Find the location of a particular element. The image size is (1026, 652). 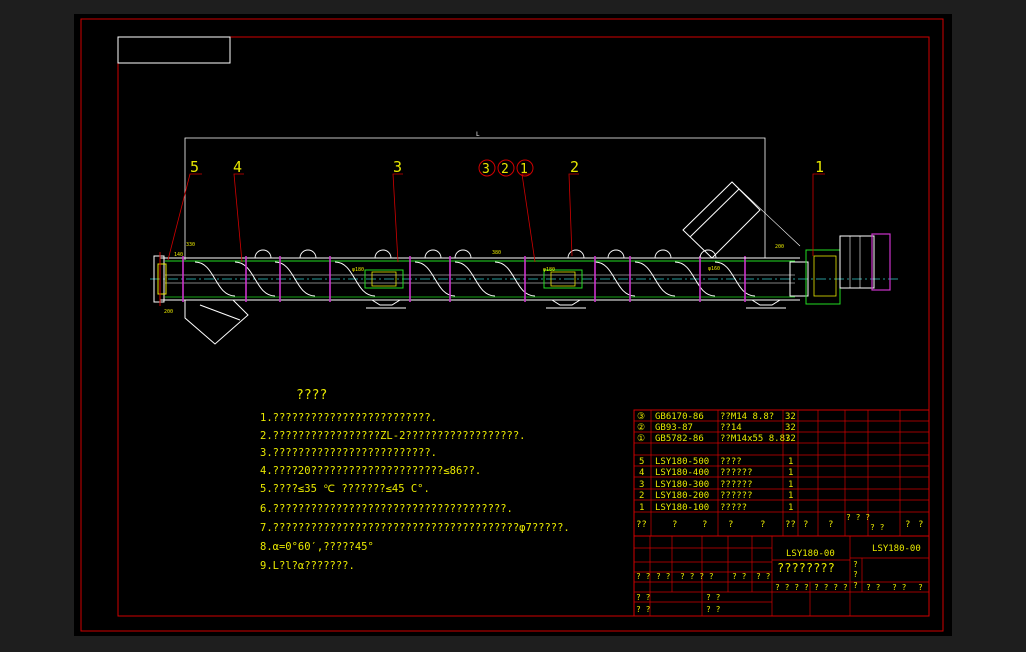

part-row-7-no: 1 is located at coordinates (641, 508).